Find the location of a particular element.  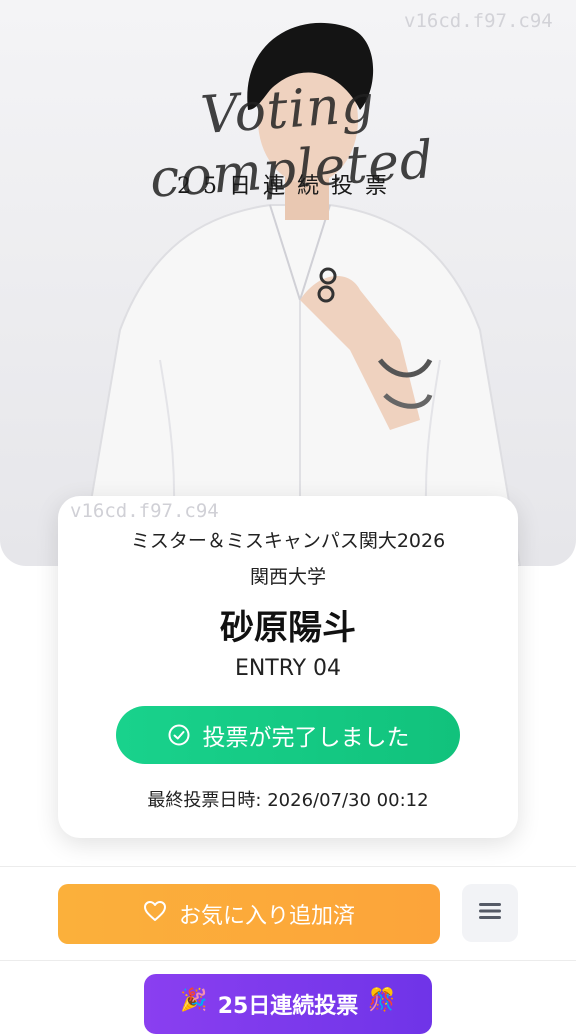

last-vote-time: 最終投票日時: 2026/07/30 00:12 is located at coordinates (288, 800).